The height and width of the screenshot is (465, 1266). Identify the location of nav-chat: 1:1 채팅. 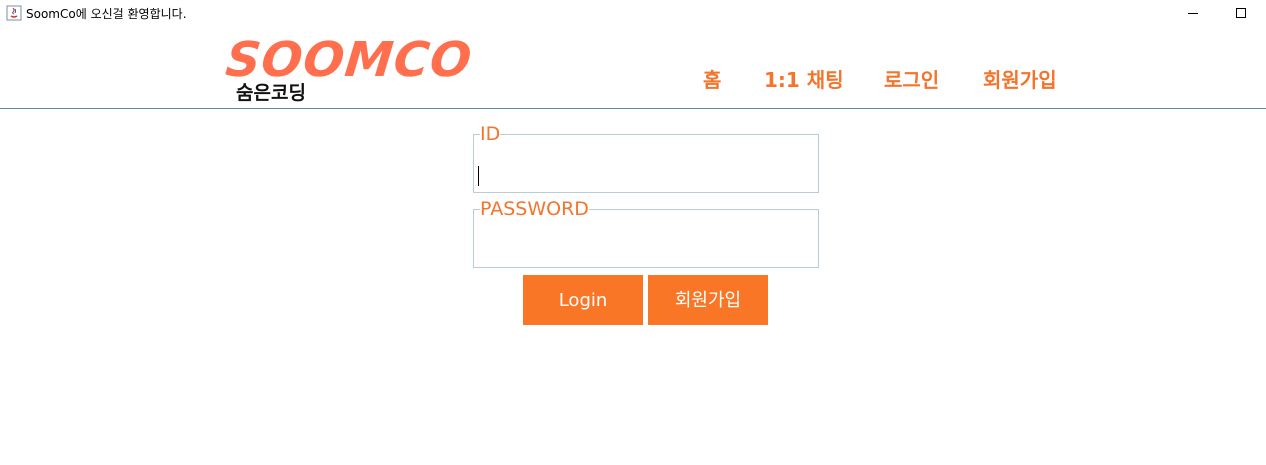
(804, 78).